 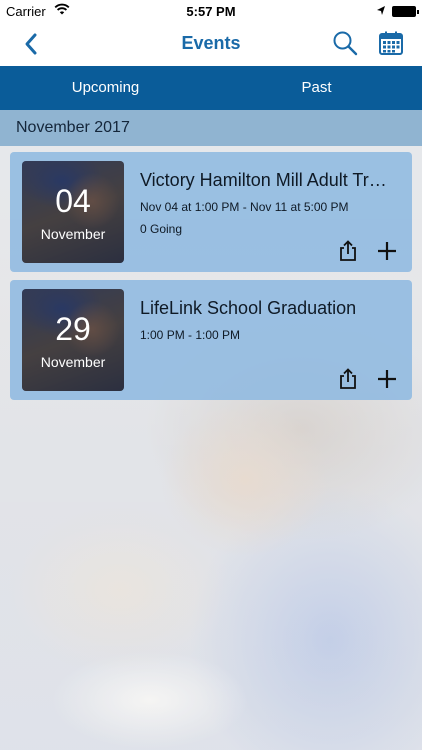 I want to click on navigation-bar: Events, so click(x=211, y=44).